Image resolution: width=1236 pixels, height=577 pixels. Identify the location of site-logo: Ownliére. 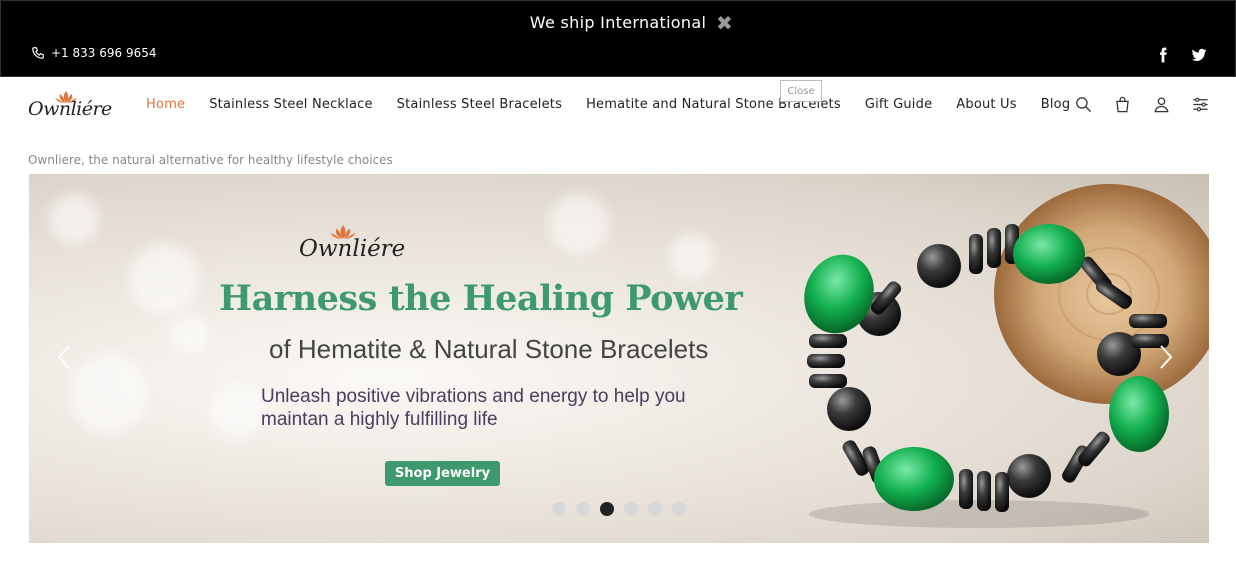
(78, 106).